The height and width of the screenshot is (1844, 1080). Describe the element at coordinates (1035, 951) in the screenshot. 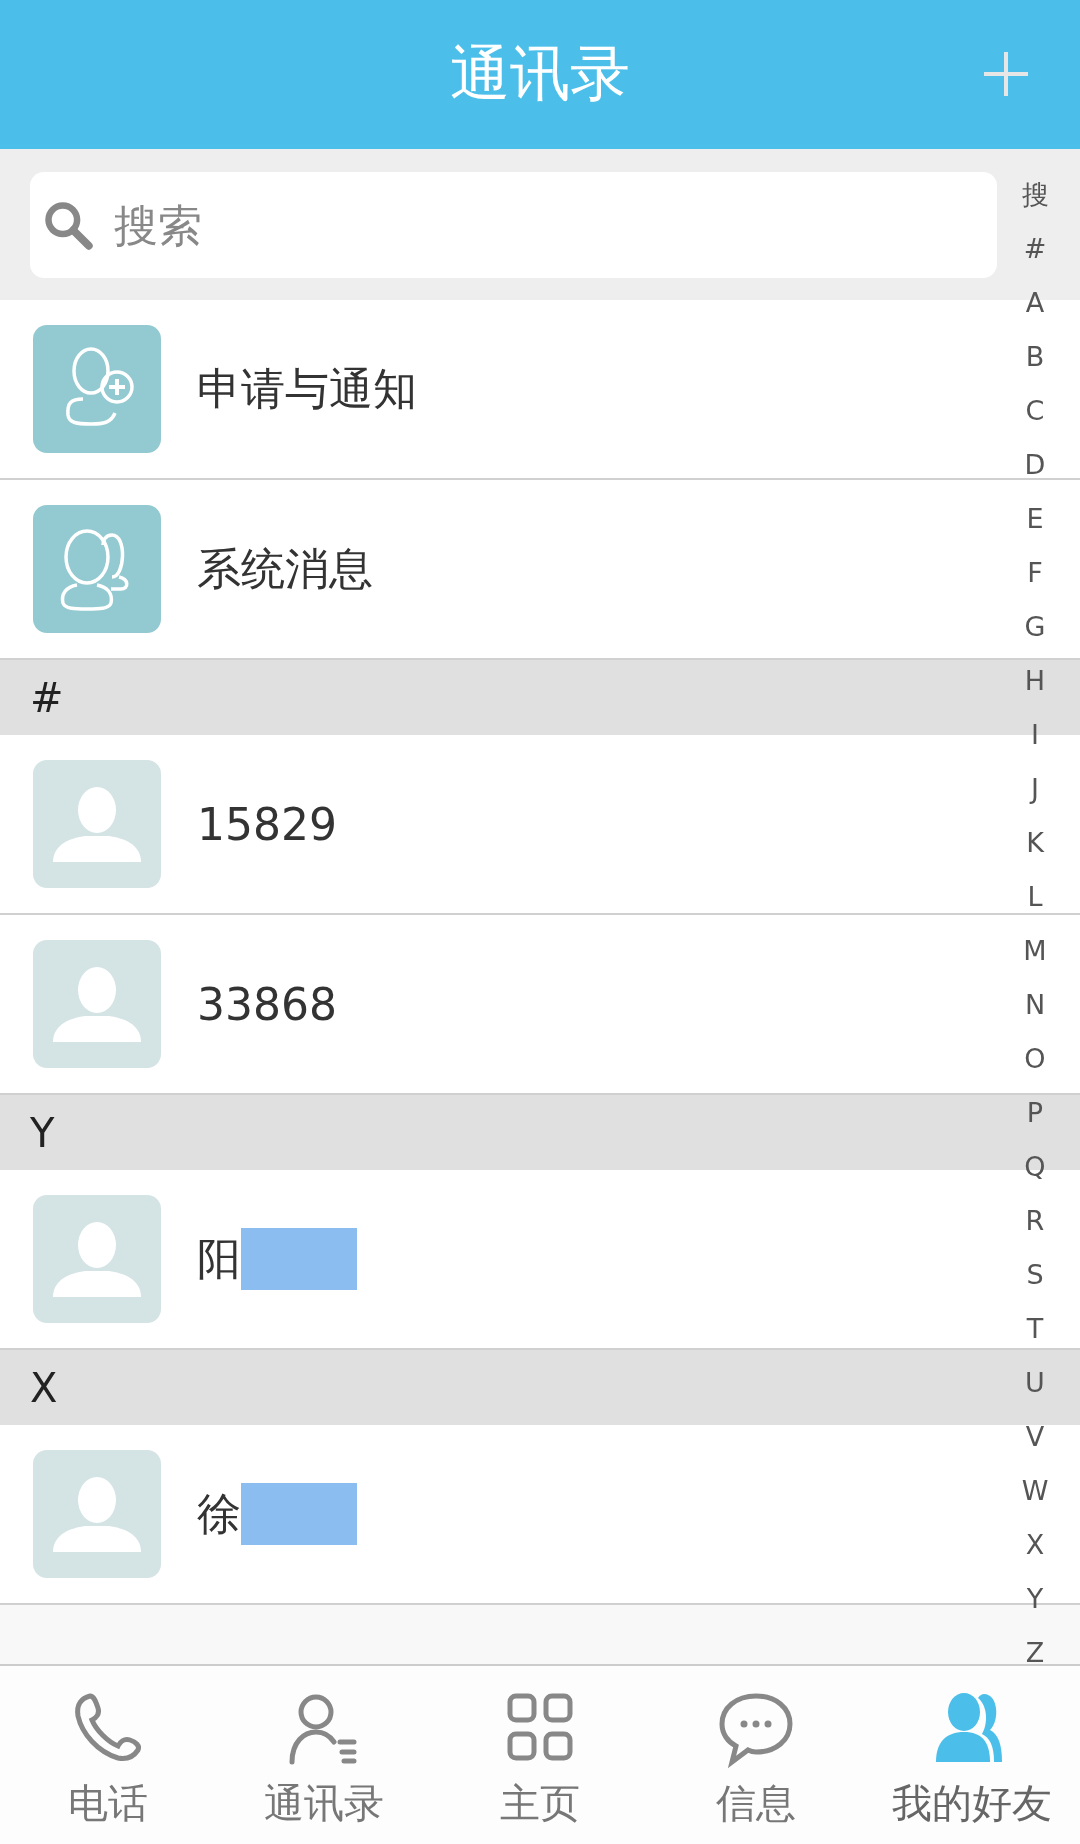

I see `index-letter: M` at that location.